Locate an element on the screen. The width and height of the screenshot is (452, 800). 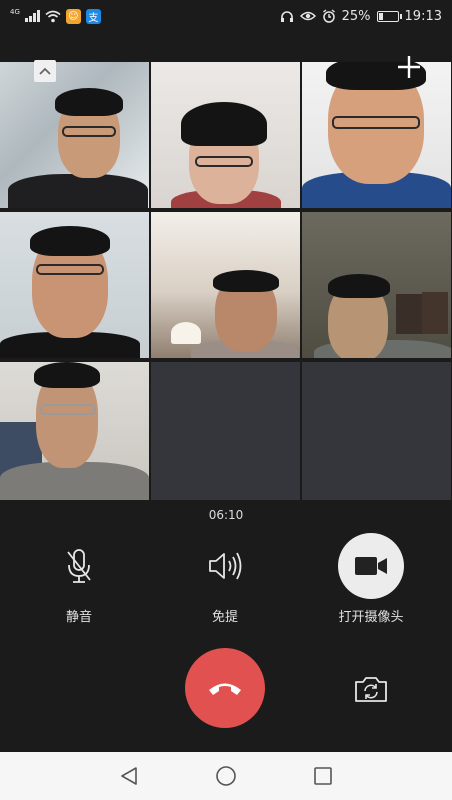
wifi-icon is located at coordinates (53, 16).